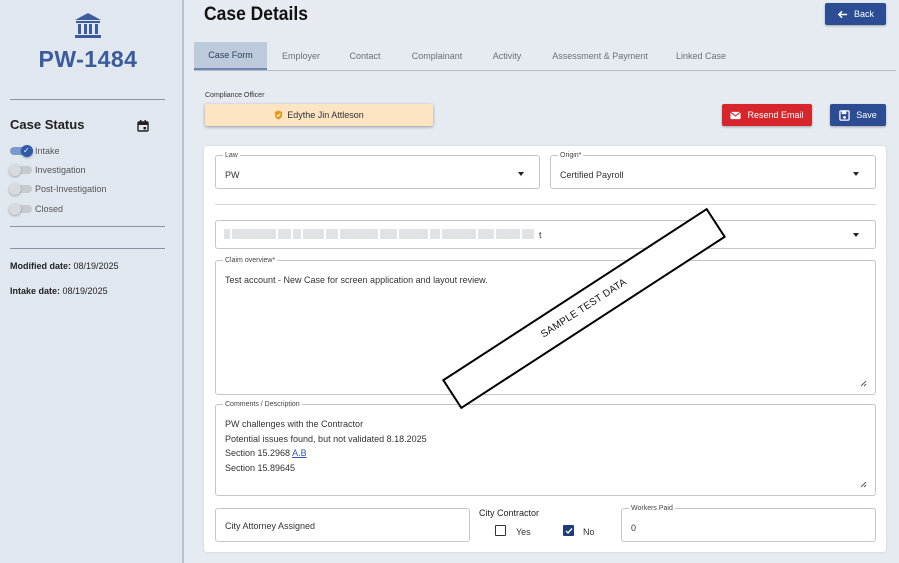 Image resolution: width=899 pixels, height=563 pixels. What do you see at coordinates (701, 56) in the screenshot?
I see `tab-linked-case: Linked Case` at bounding box center [701, 56].